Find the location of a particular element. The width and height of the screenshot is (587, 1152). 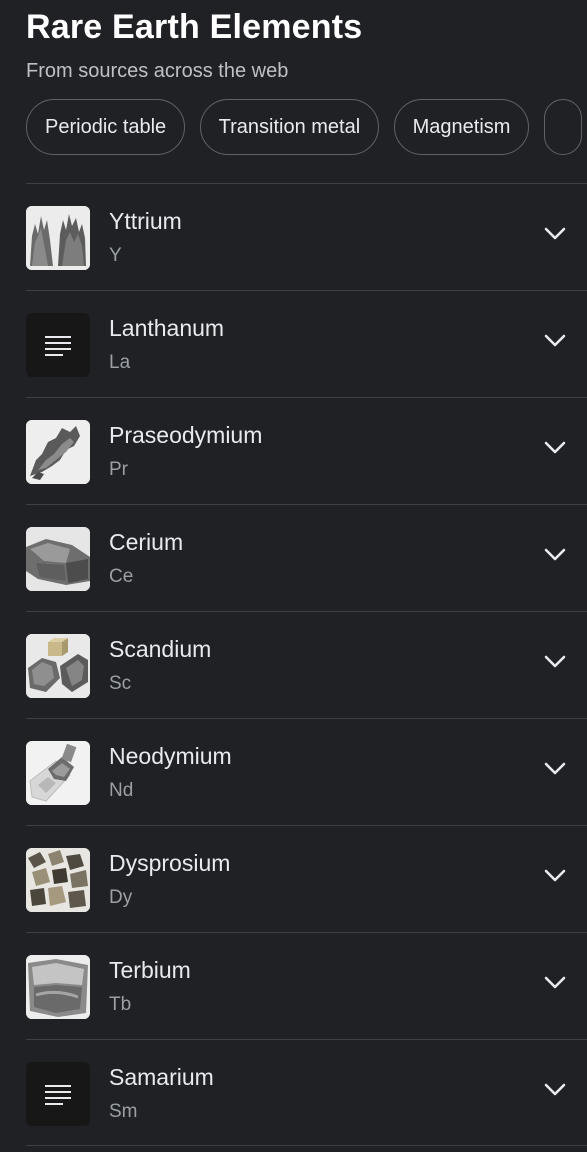

cerium-thumbnail is located at coordinates (58, 559).